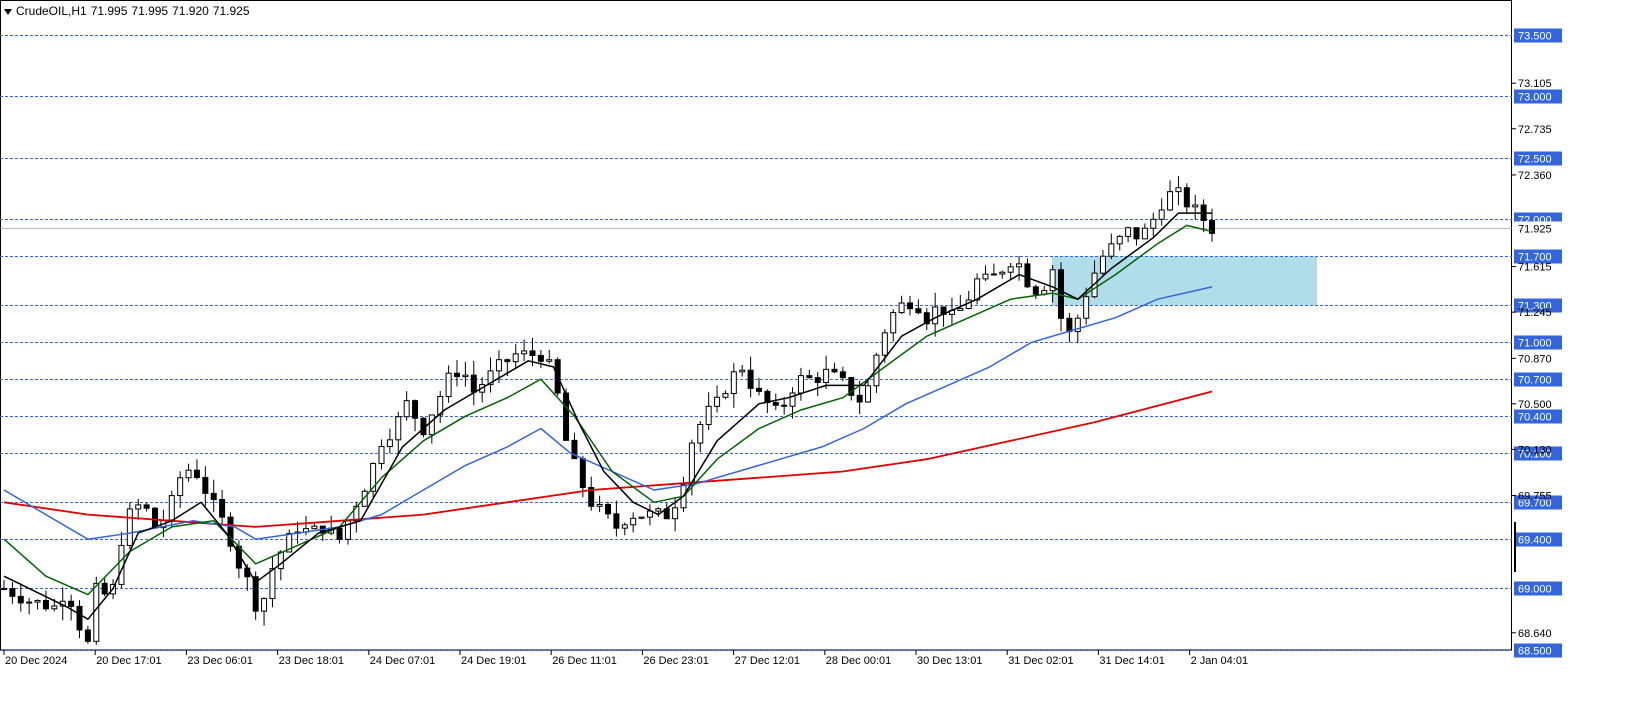 Image resolution: width=1651 pixels, height=706 pixels. What do you see at coordinates (311, 661) in the screenshot?
I see `x-tick-label: 23 Dec 18:01` at bounding box center [311, 661].